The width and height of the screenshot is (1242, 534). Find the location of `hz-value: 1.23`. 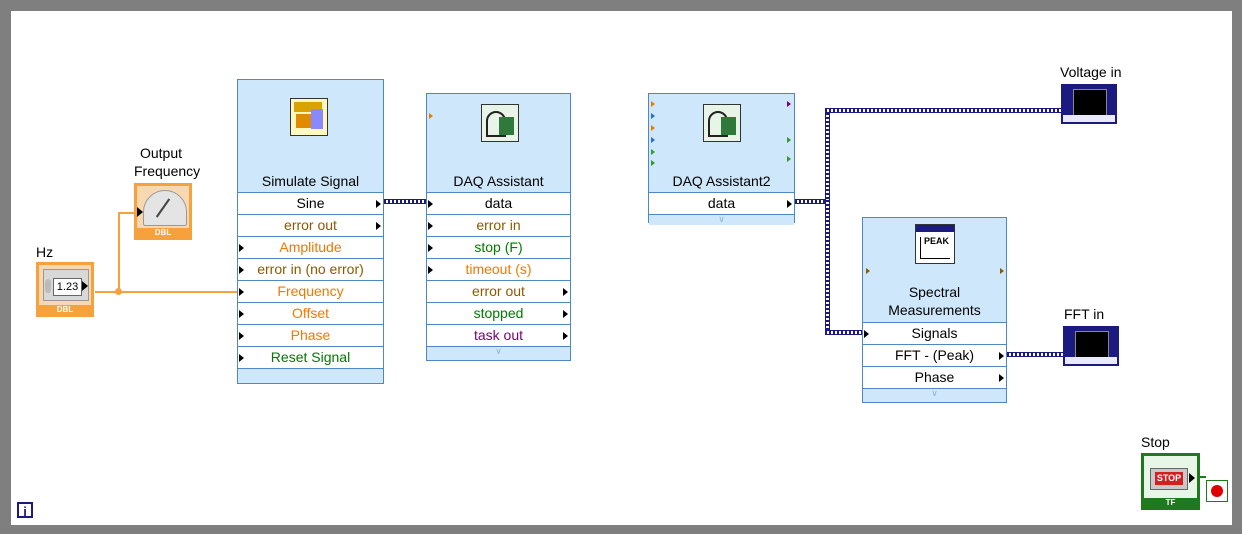

hz-value: 1.23 is located at coordinates (67, 287).